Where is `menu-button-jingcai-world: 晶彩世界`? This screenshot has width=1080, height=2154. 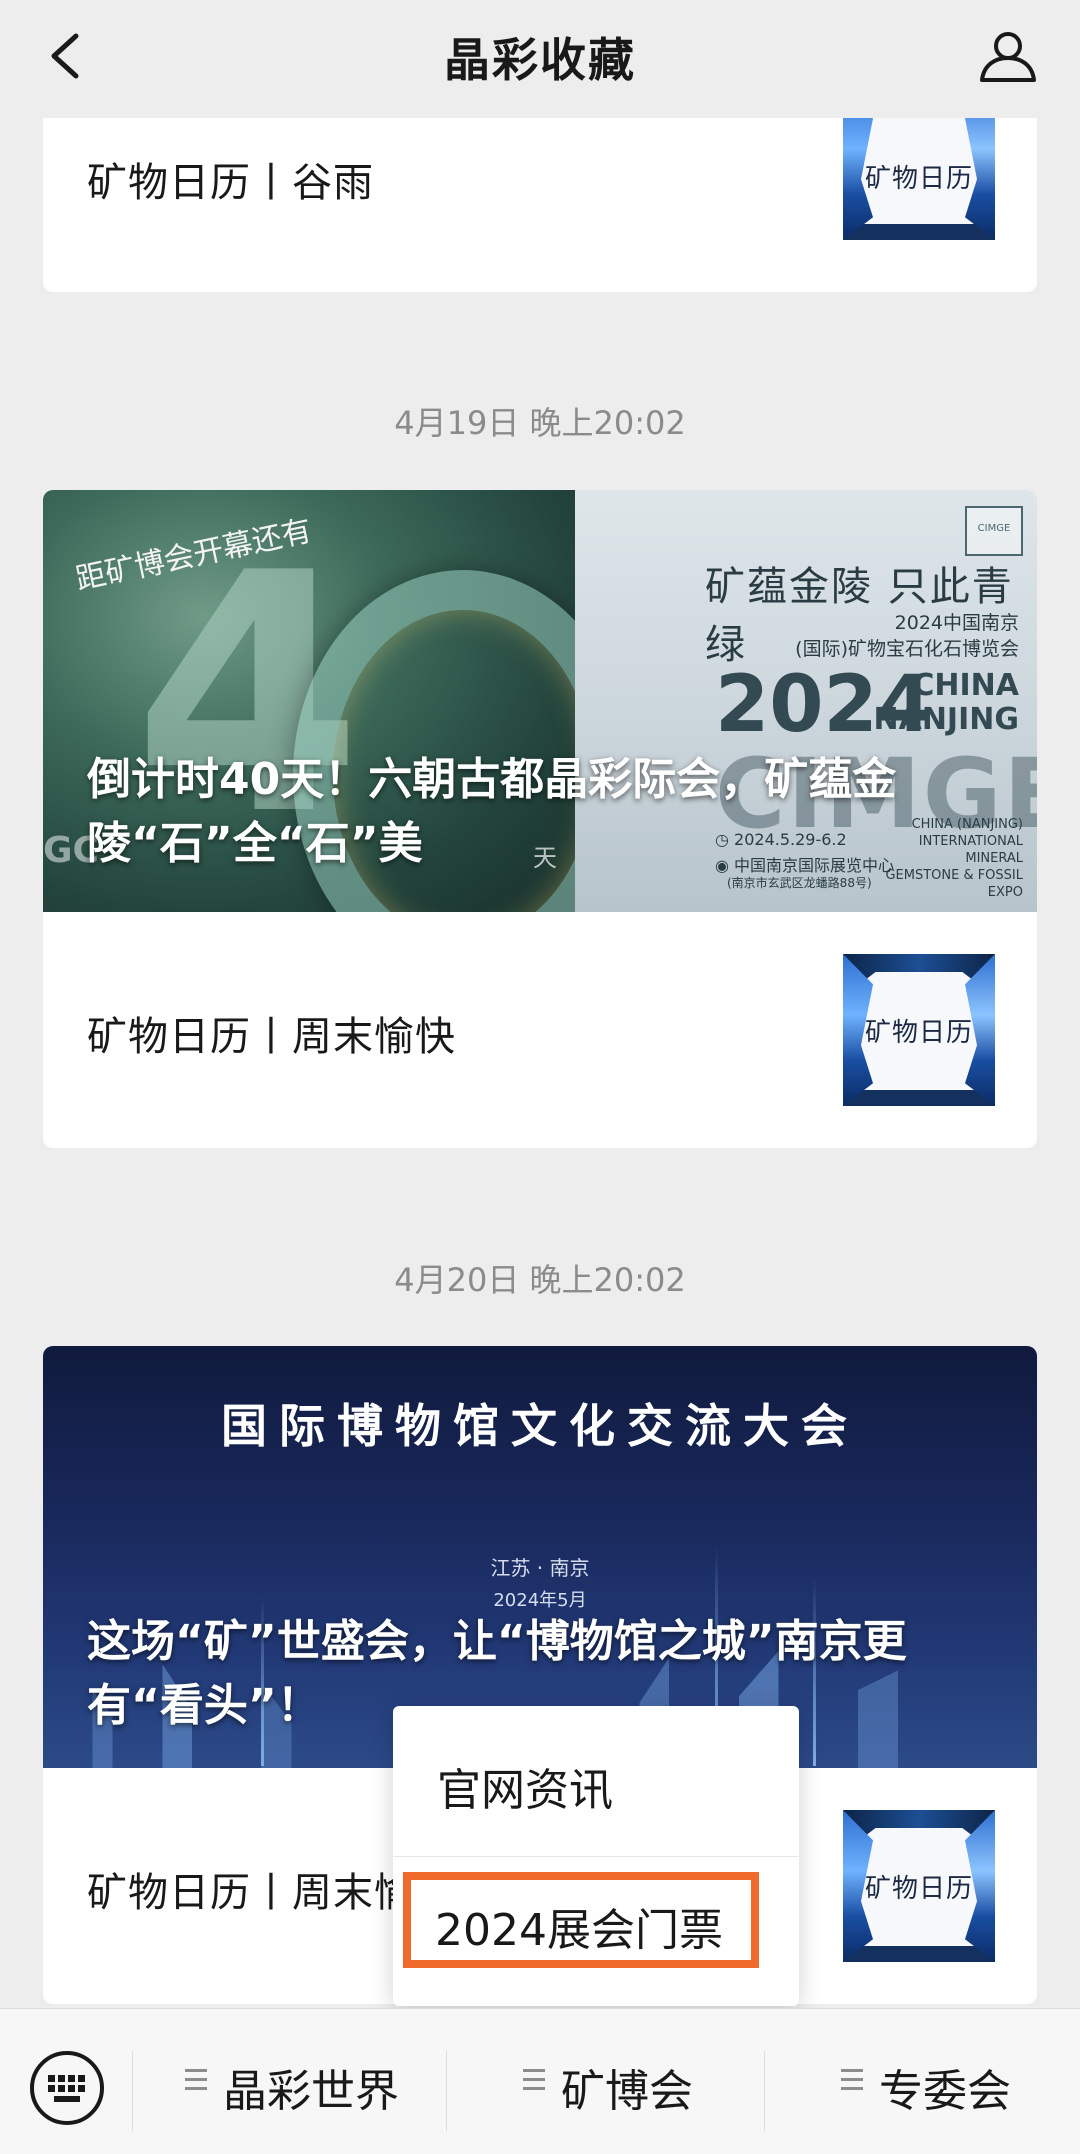 menu-button-jingcai-world: 晶彩世界 is located at coordinates (289, 2081).